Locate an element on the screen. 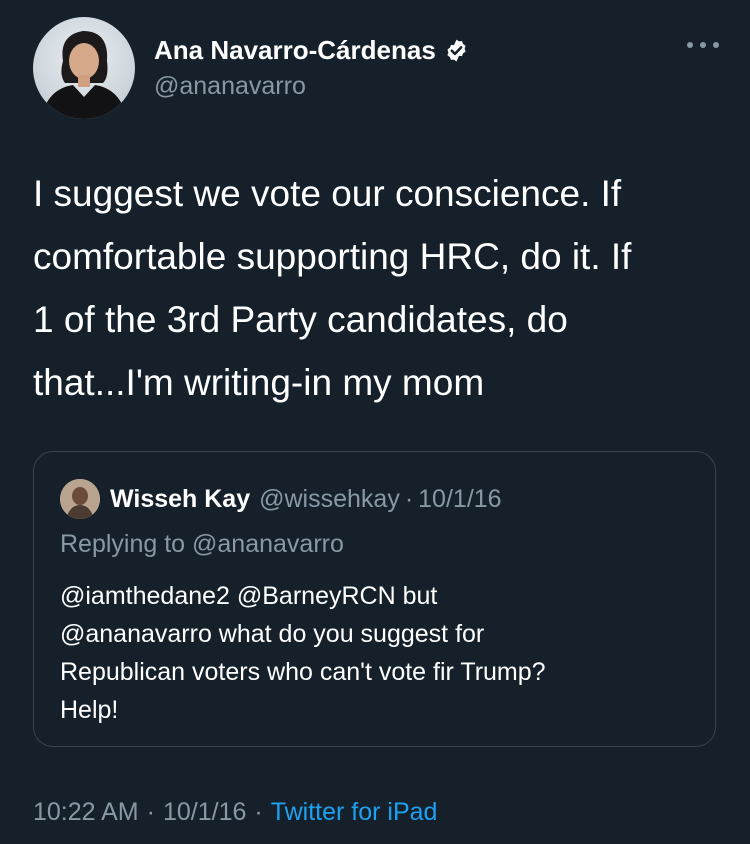 This screenshot has width=750, height=844. author-info: Ana Navarro-Cárdenas @ananavarro is located at coordinates (311, 68).